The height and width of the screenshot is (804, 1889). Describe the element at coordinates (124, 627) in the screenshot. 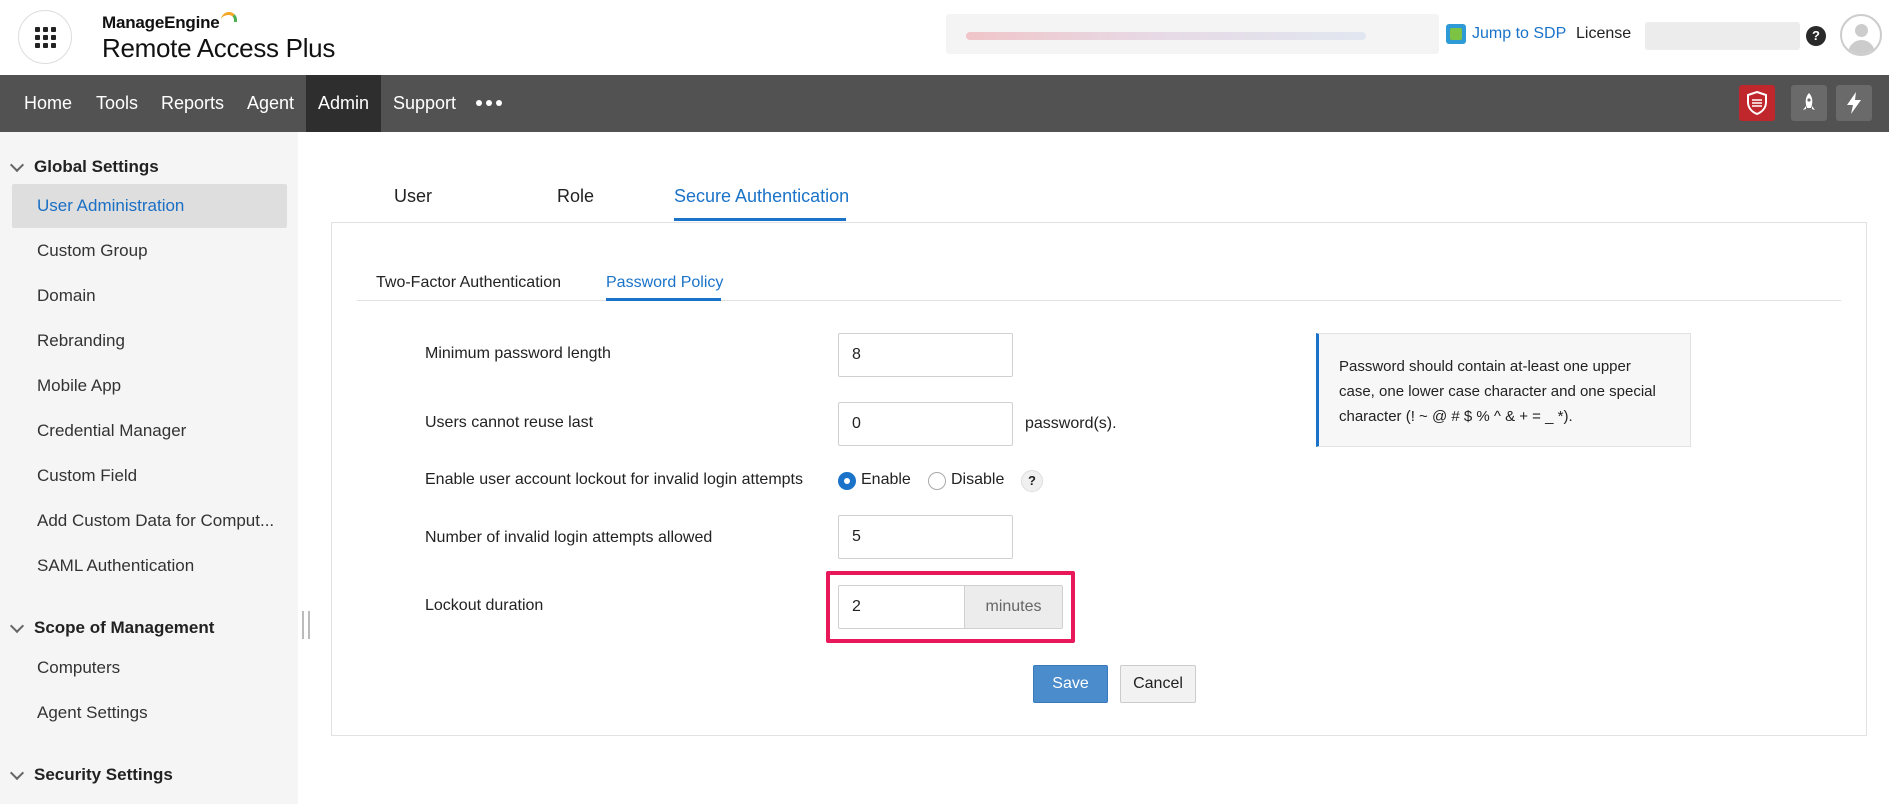

I see `section-title: Scope of Management` at that location.